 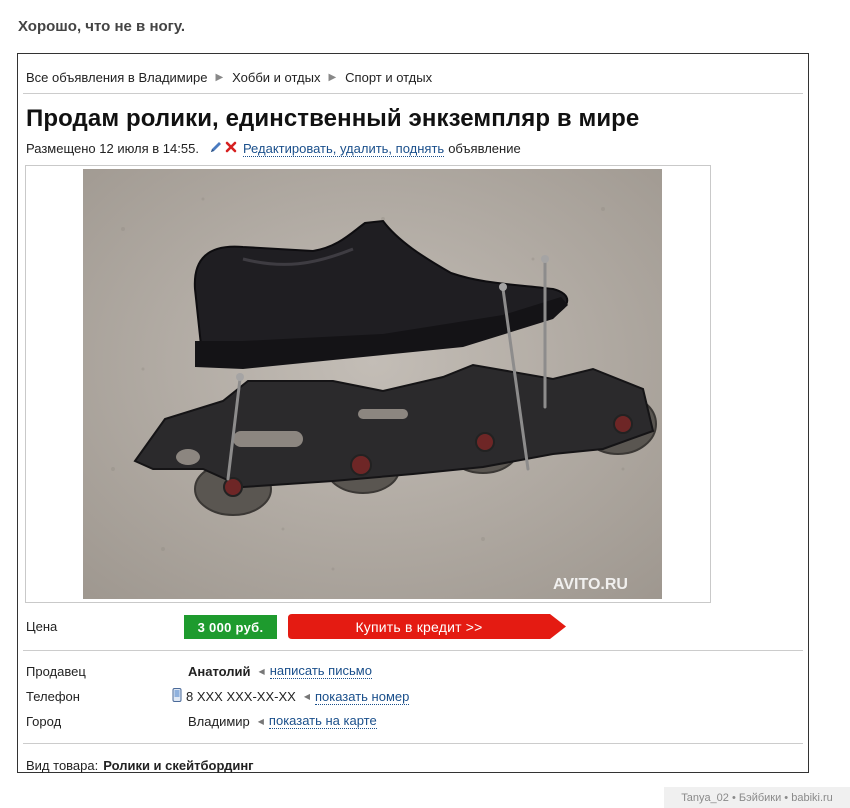 What do you see at coordinates (320, 671) in the screenshot?
I see `write-letter-link: написать письмо` at bounding box center [320, 671].